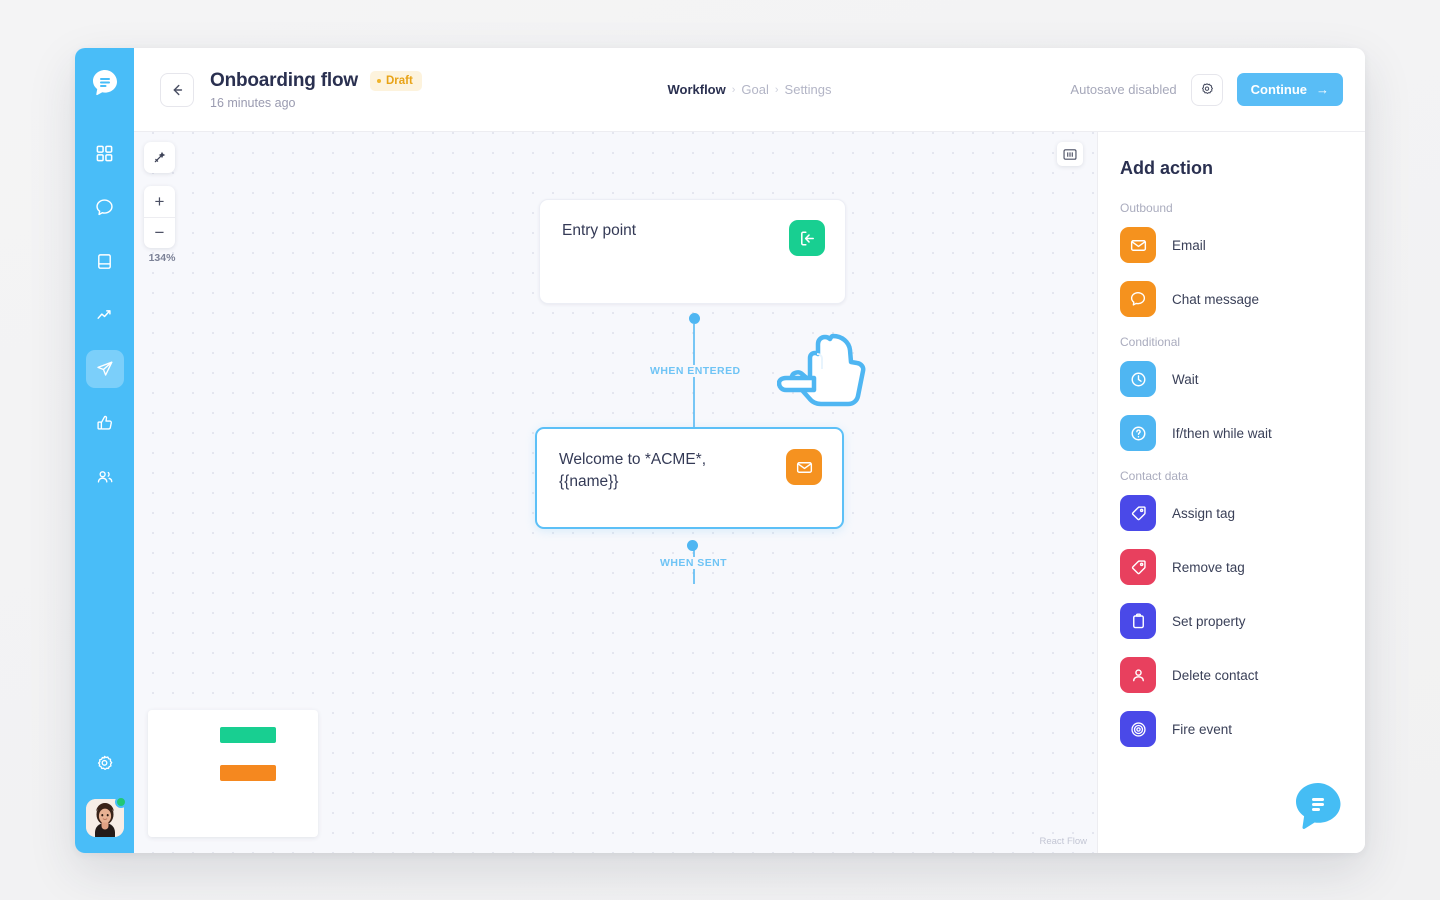 Image resolution: width=1440 pixels, height=900 pixels. Describe the element at coordinates (754, 89) in the screenshot. I see `breadcrumb-item-goal: Goal` at that location.